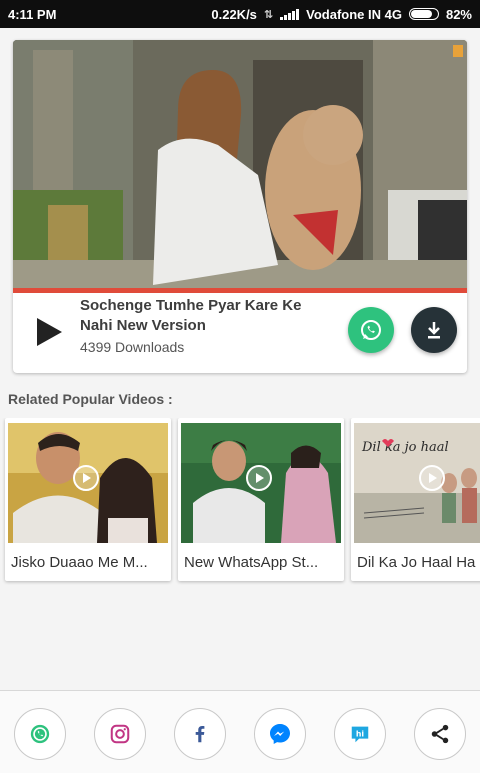 Image resolution: width=480 pixels, height=773 pixels. I want to click on play-button, so click(49, 332).